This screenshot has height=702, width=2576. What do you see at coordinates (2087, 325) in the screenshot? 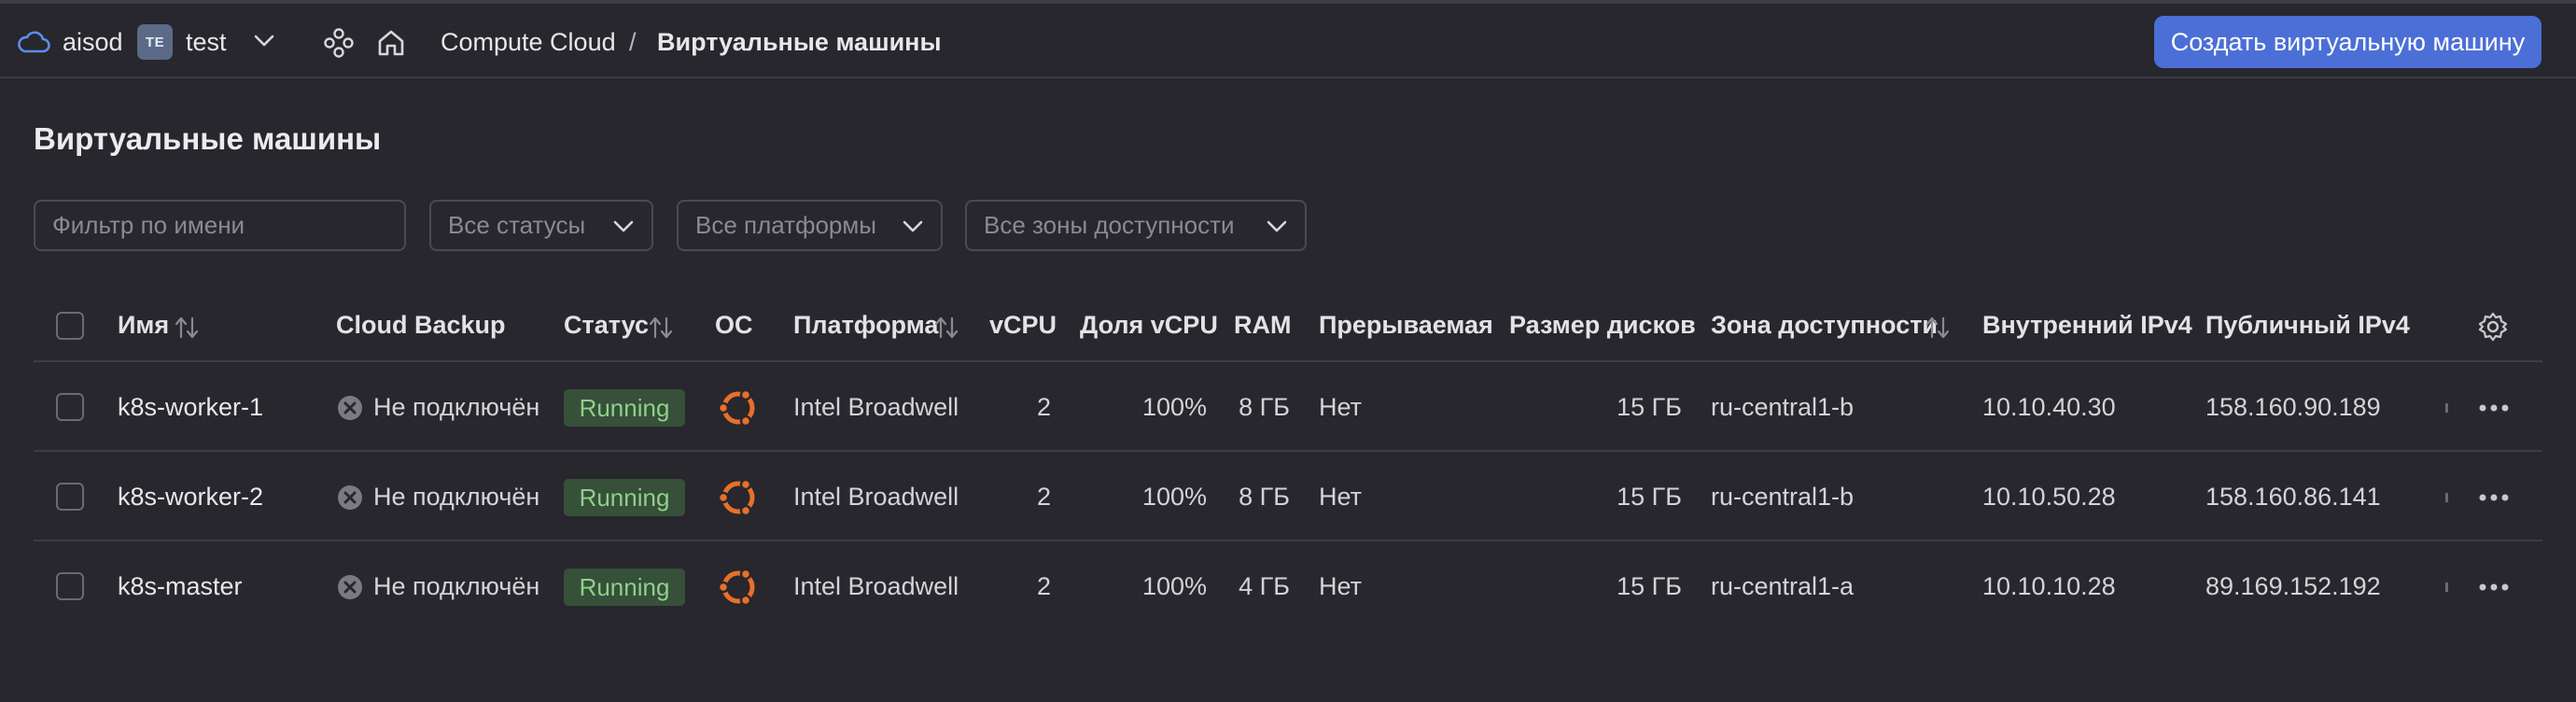
I see `column-header-internal-ip: Внутренний IPv4` at bounding box center [2087, 325].